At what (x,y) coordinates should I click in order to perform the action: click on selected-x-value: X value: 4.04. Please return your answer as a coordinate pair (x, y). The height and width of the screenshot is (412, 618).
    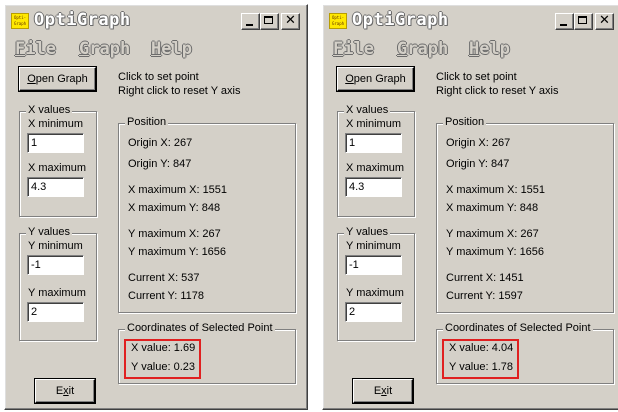
    Looking at the image, I should click on (481, 348).